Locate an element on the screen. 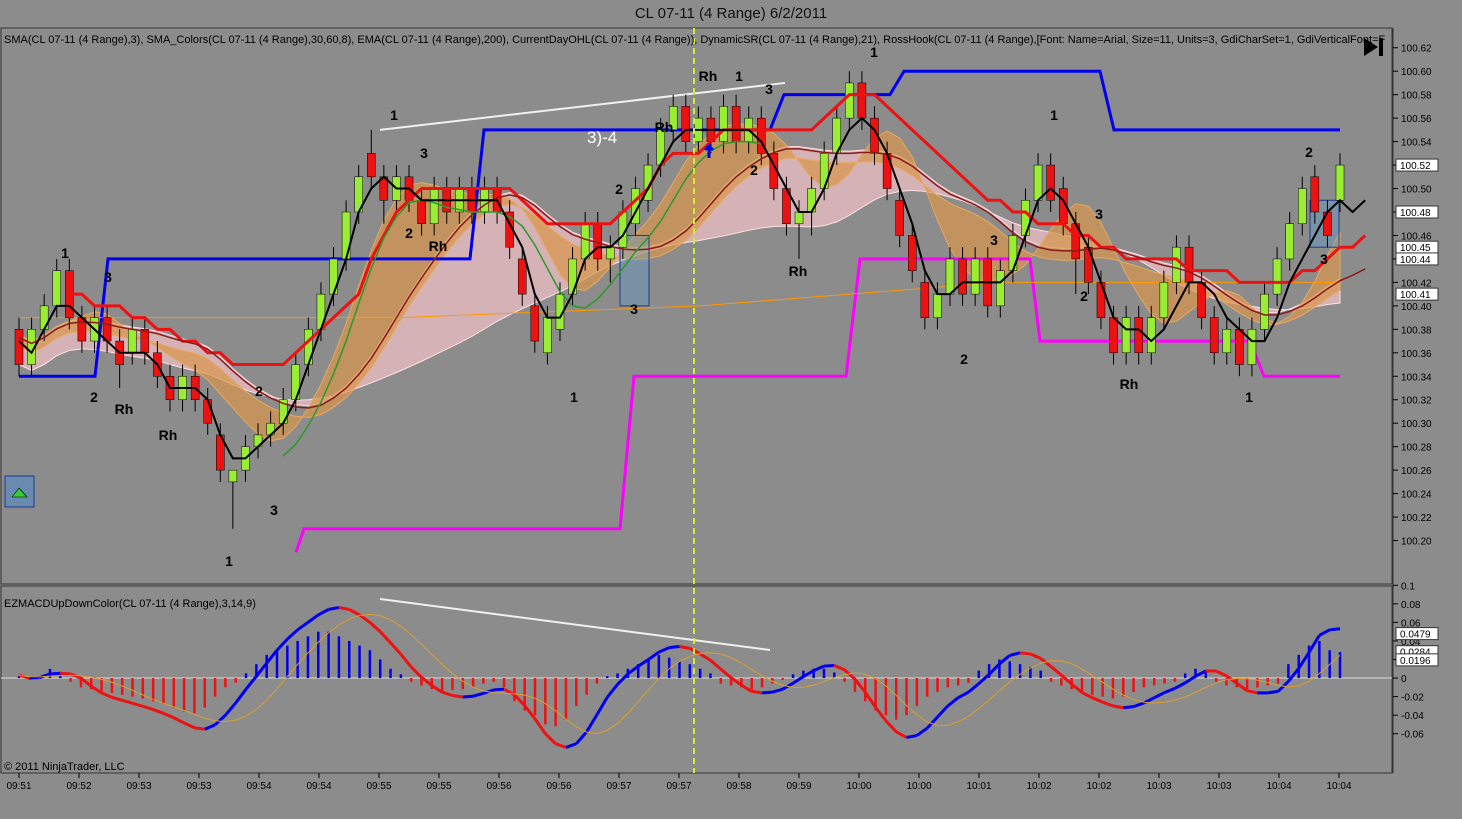 This screenshot has height=819, width=1462. time-tick-label: 09:51 is located at coordinates (18, 786).